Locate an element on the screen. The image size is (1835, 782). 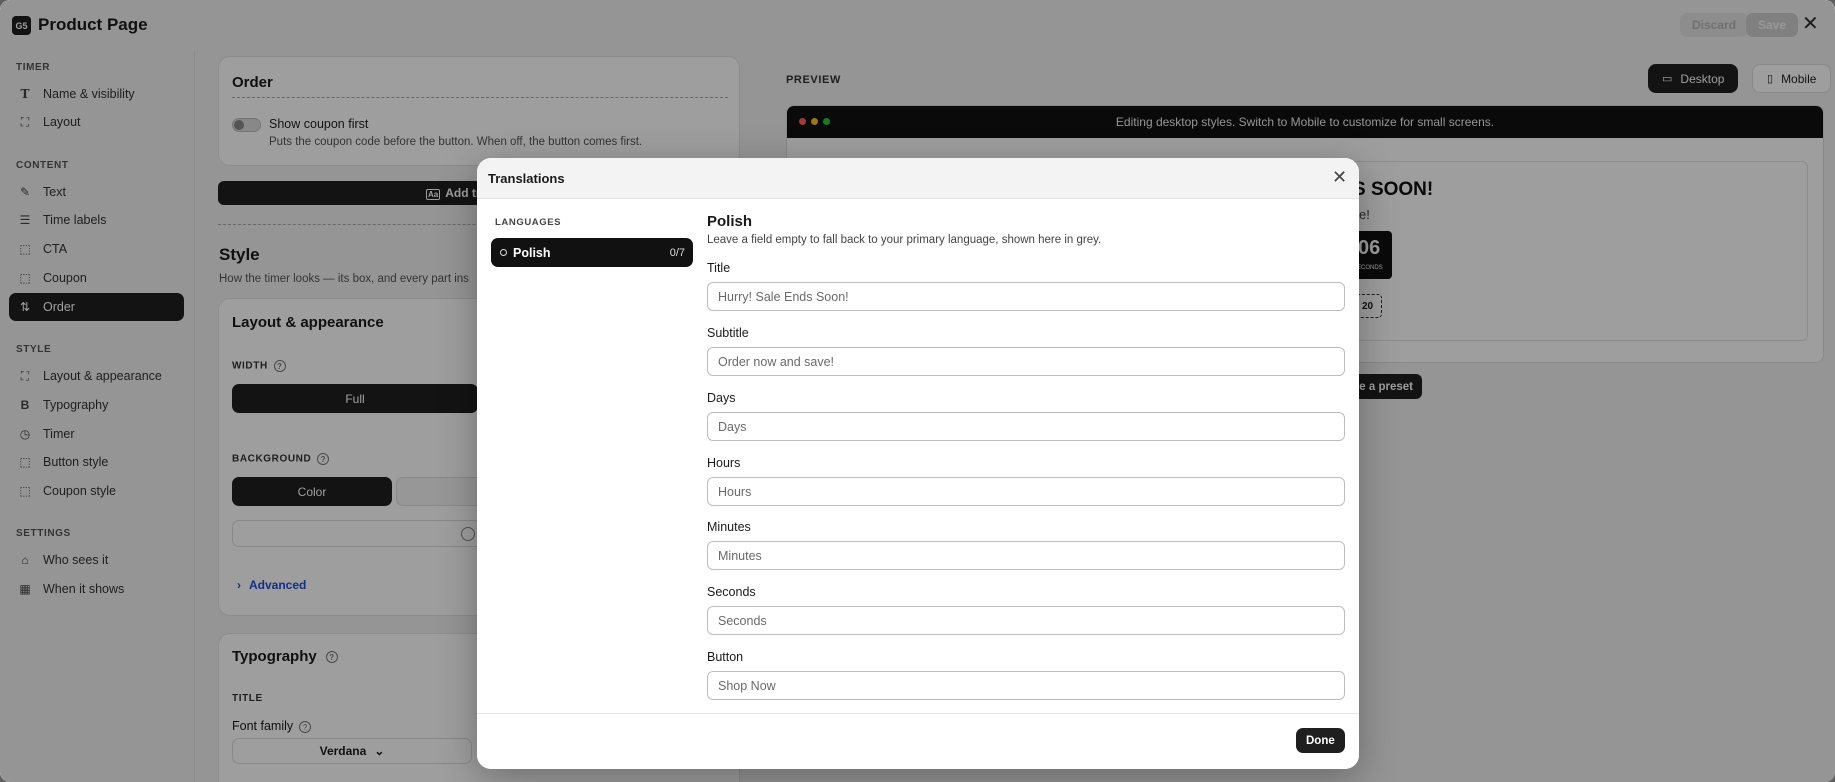
languages-caption: LANGUAGES is located at coordinates (528, 222).